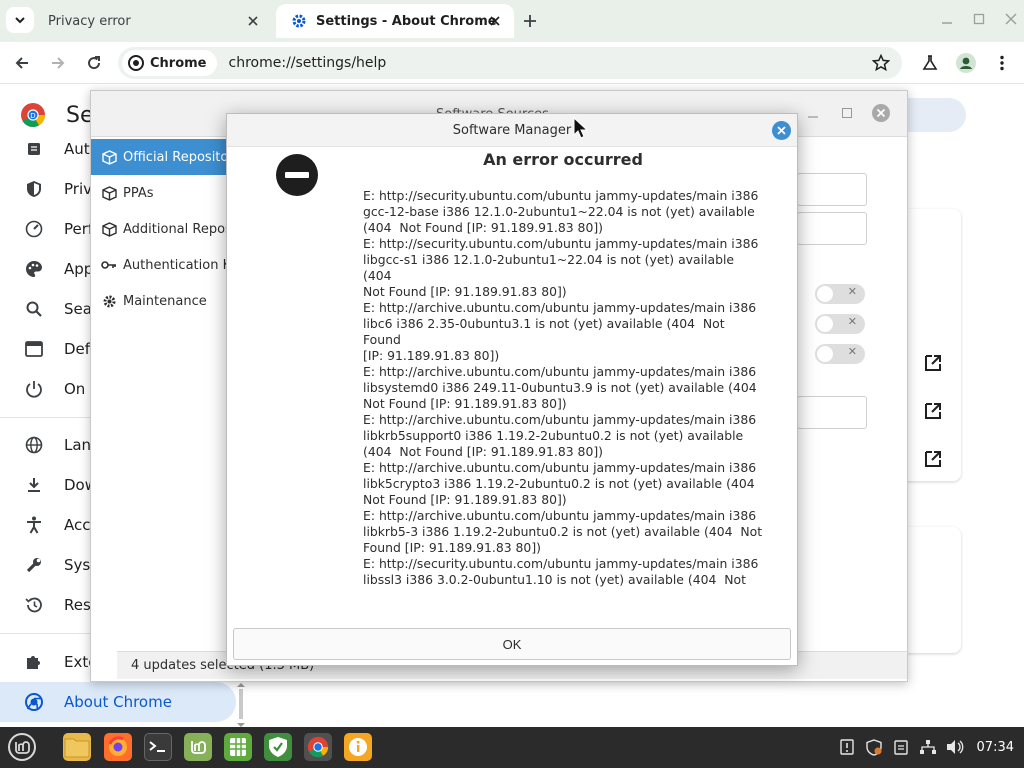 The height and width of the screenshot is (768, 1024). I want to click on volume-icon, so click(955, 747).